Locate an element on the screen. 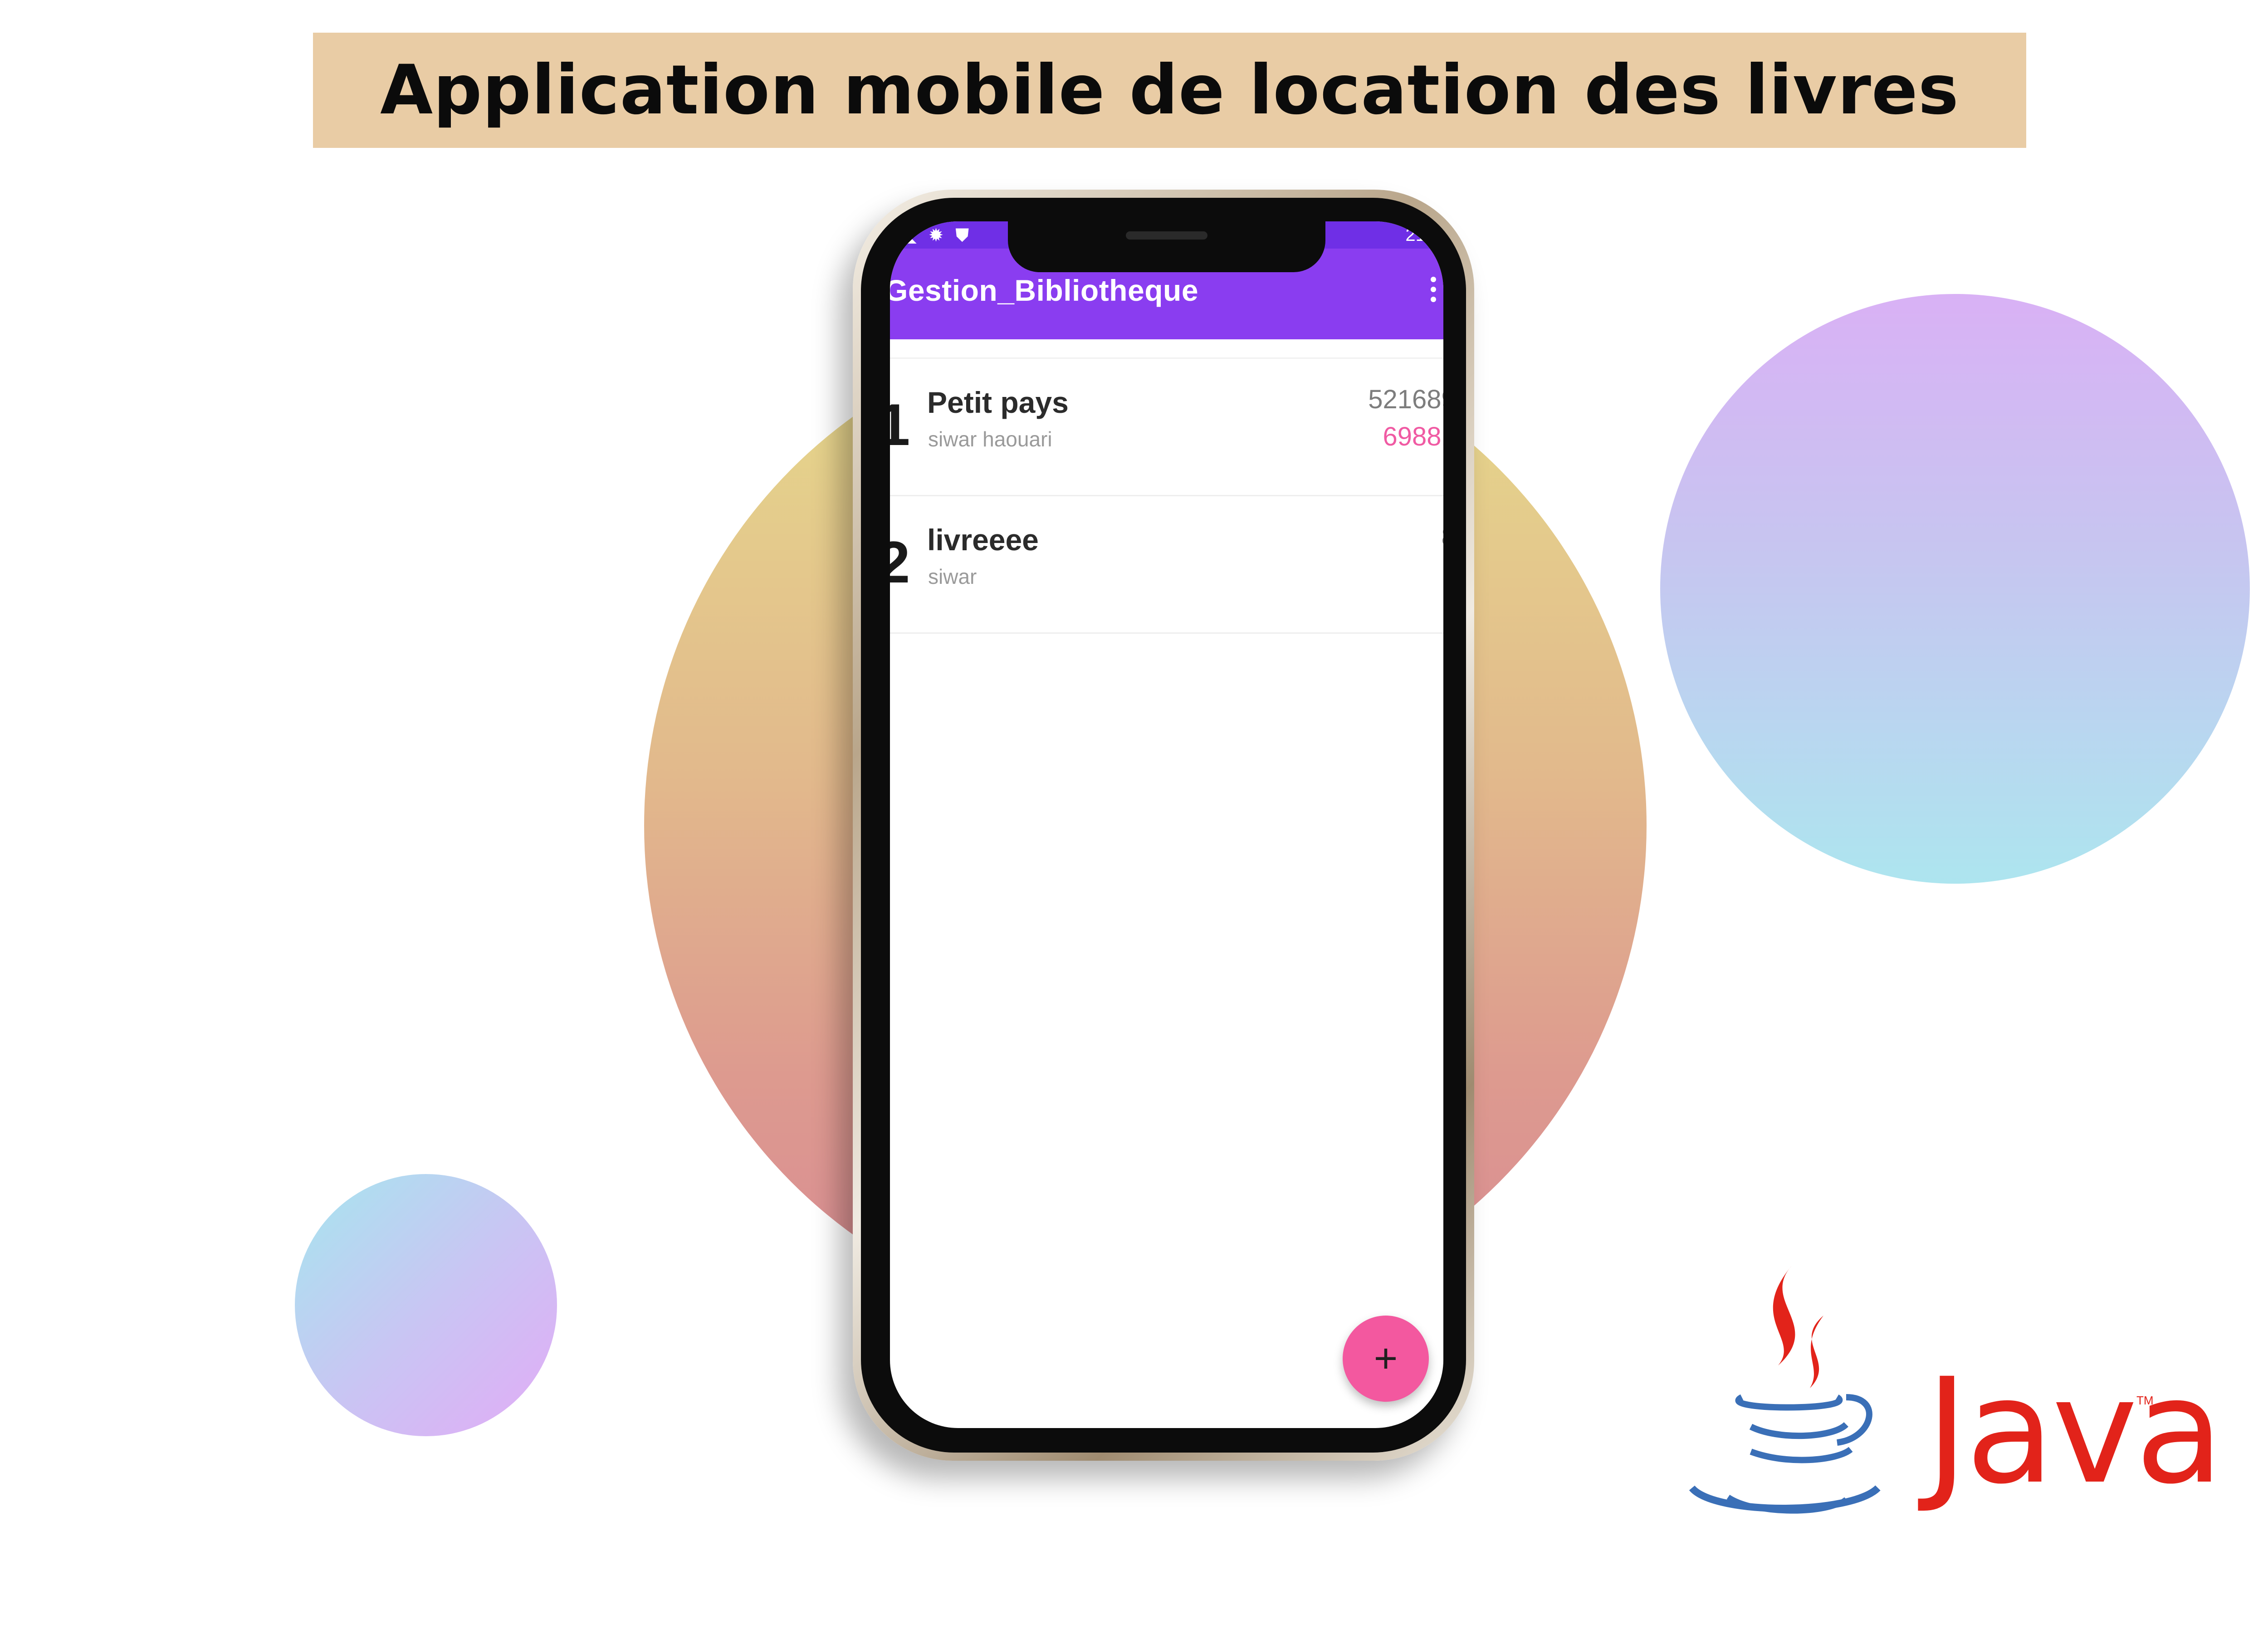  plus-icon: + is located at coordinates (1386, 1358).